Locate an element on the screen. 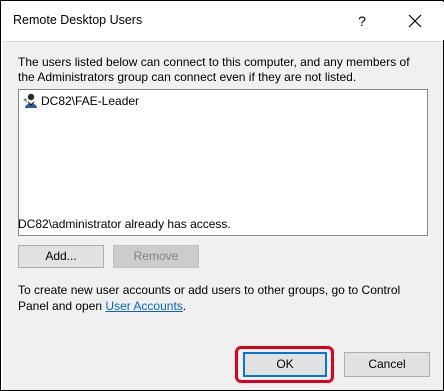  title-bar: Remote Desktop Users ? is located at coordinates (223, 21).